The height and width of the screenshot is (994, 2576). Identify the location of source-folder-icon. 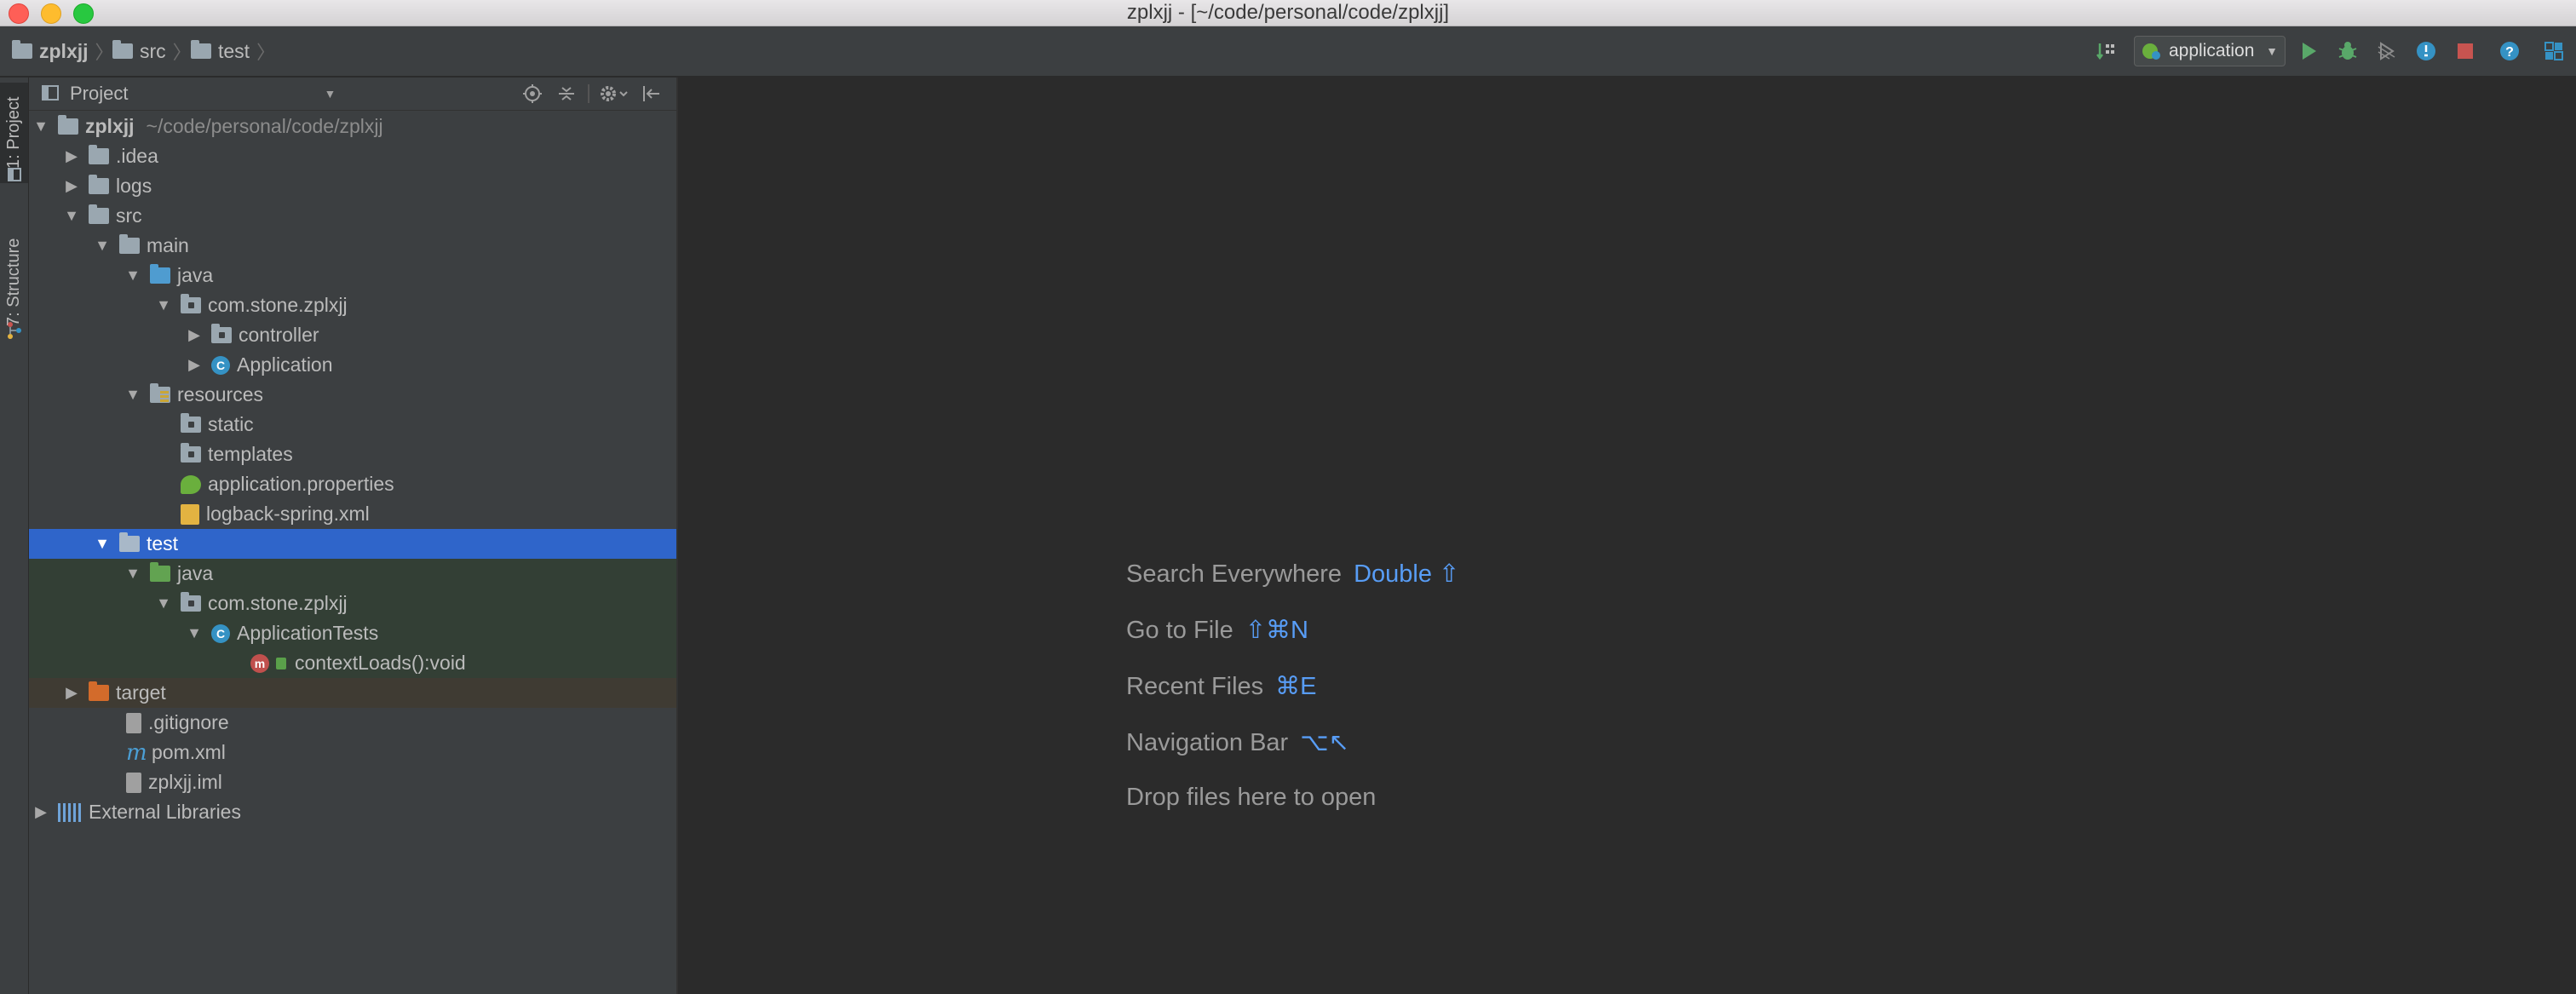
(160, 274).